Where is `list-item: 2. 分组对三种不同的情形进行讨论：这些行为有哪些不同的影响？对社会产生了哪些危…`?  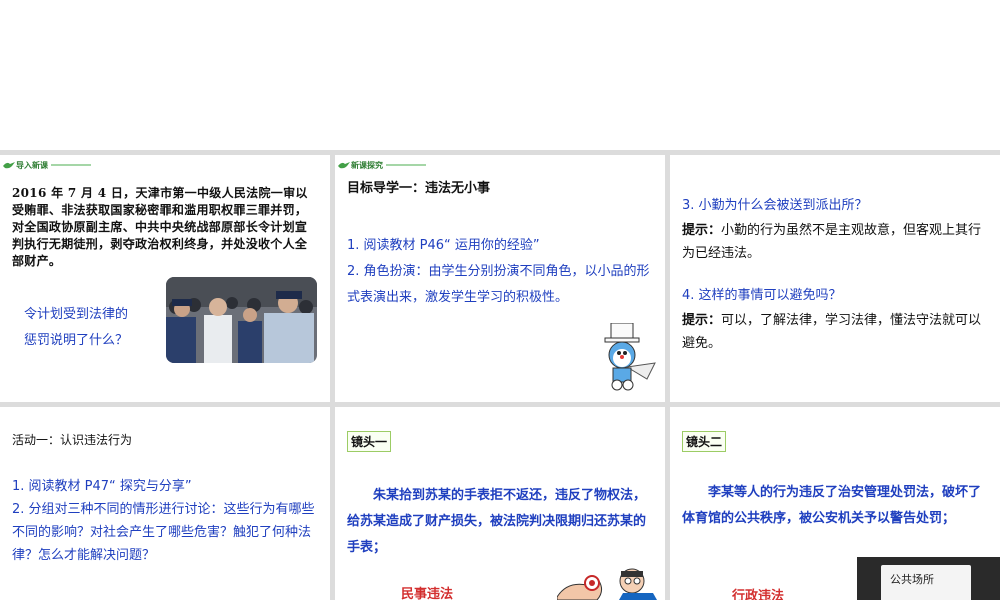 list-item: 2. 分组对三种不同的情形进行讨论：这些行为有哪些不同的影响？对社会产生了哪些危… is located at coordinates (163, 532).